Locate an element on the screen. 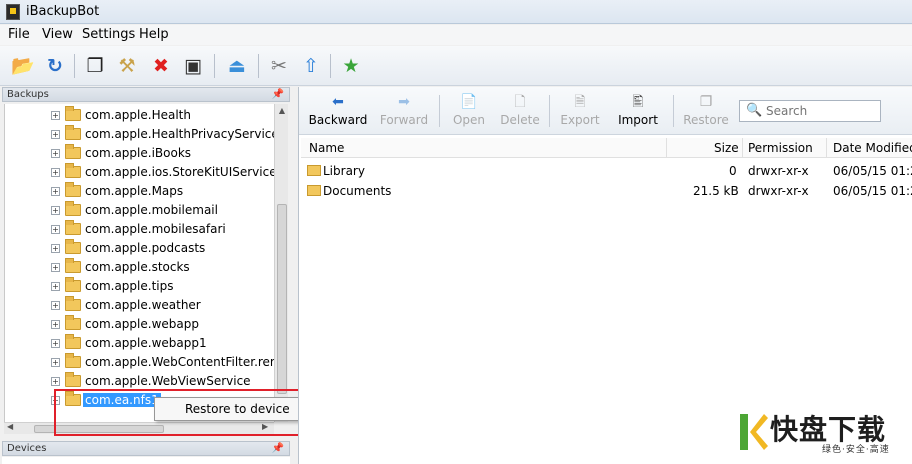  tree-item-label: com.apple.Maps is located at coordinates (134, 191).